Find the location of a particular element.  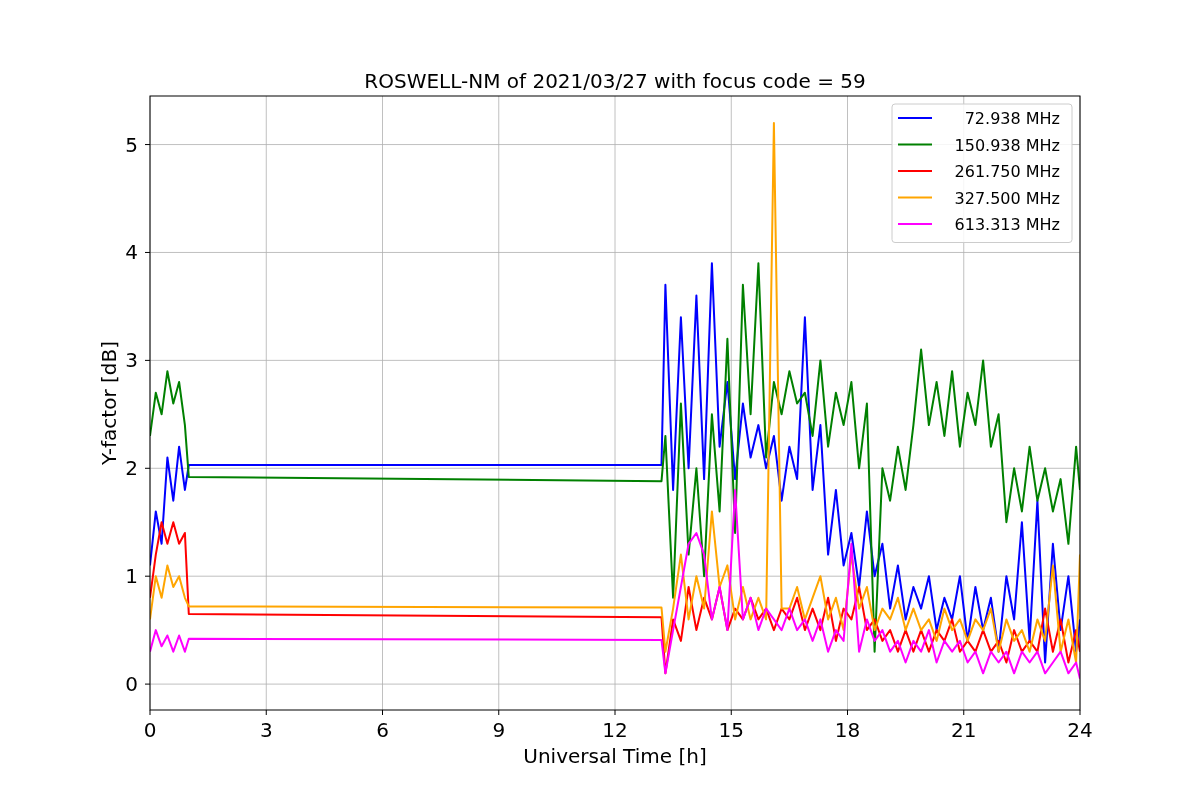

y-axis-label: Y-factor [dB] is located at coordinates (109, 403).